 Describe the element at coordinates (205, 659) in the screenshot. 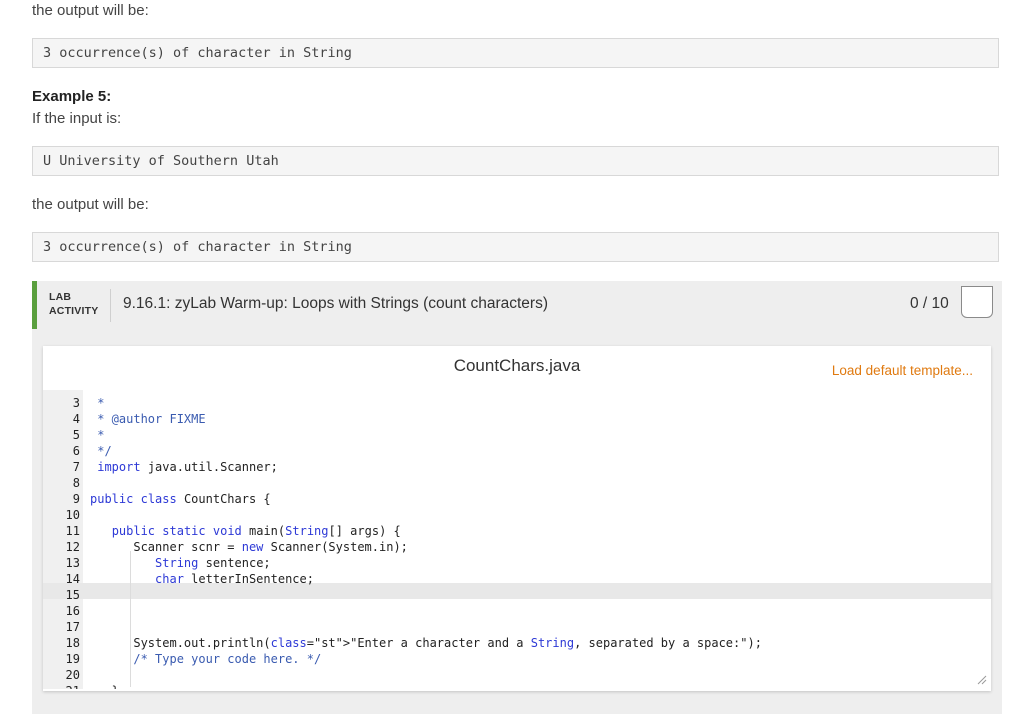

I see `code-line: /* Type your code here. */` at that location.